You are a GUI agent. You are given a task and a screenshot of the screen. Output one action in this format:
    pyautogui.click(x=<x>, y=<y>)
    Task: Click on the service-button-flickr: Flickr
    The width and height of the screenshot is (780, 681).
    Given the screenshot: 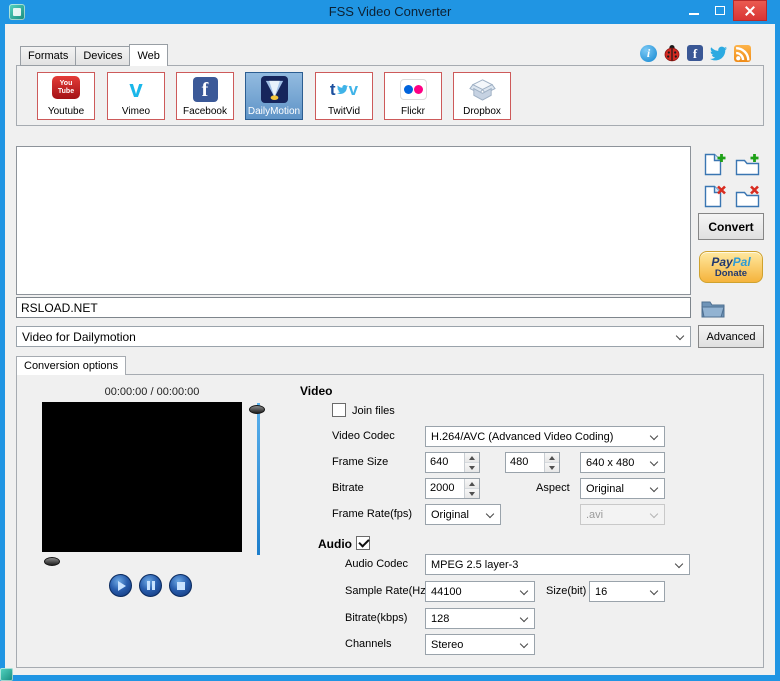 What is the action you would take?
    pyautogui.click(x=413, y=96)
    